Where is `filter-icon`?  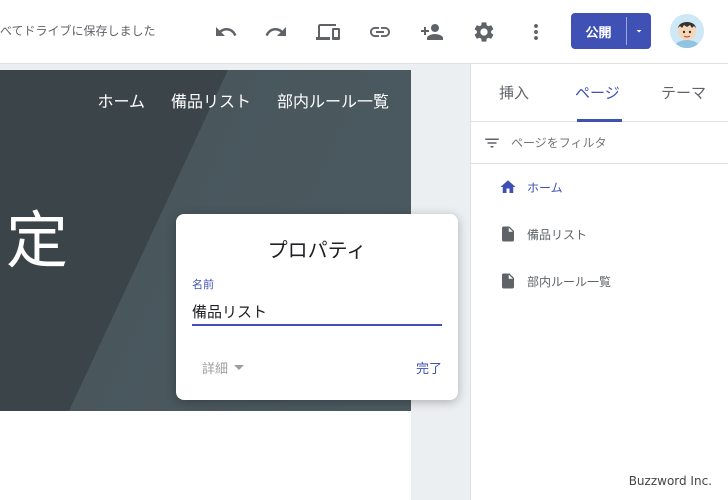
filter-icon is located at coordinates (492, 143).